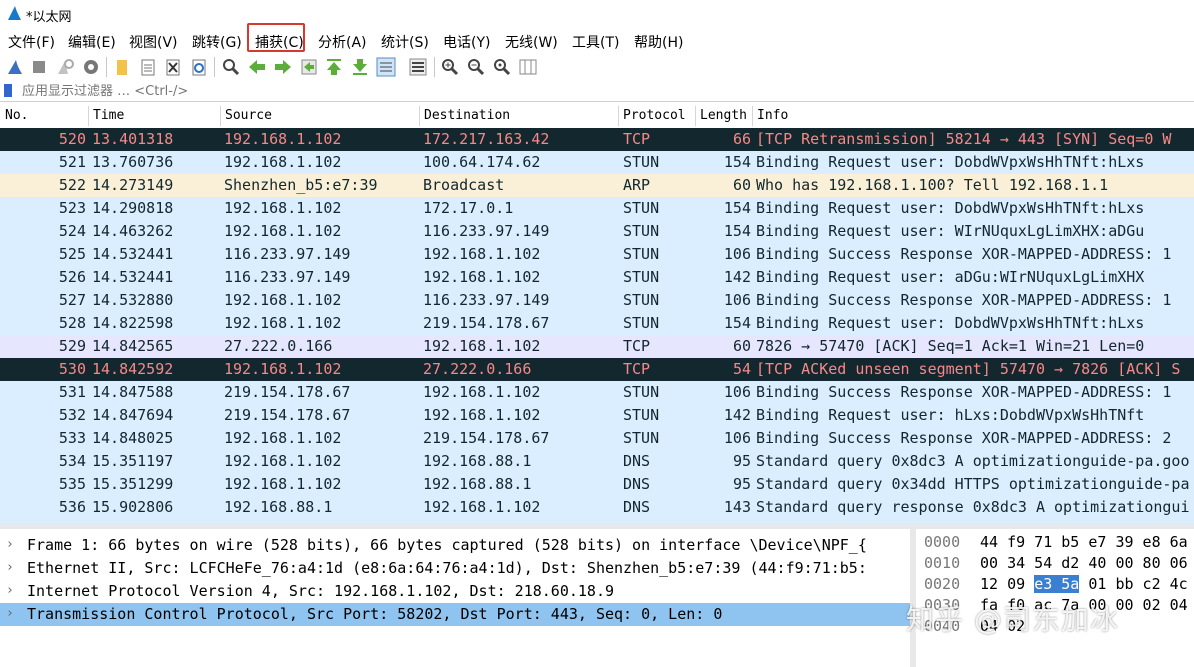  What do you see at coordinates (92, 42) in the screenshot?
I see `menu-edit: 编辑(E)` at bounding box center [92, 42].